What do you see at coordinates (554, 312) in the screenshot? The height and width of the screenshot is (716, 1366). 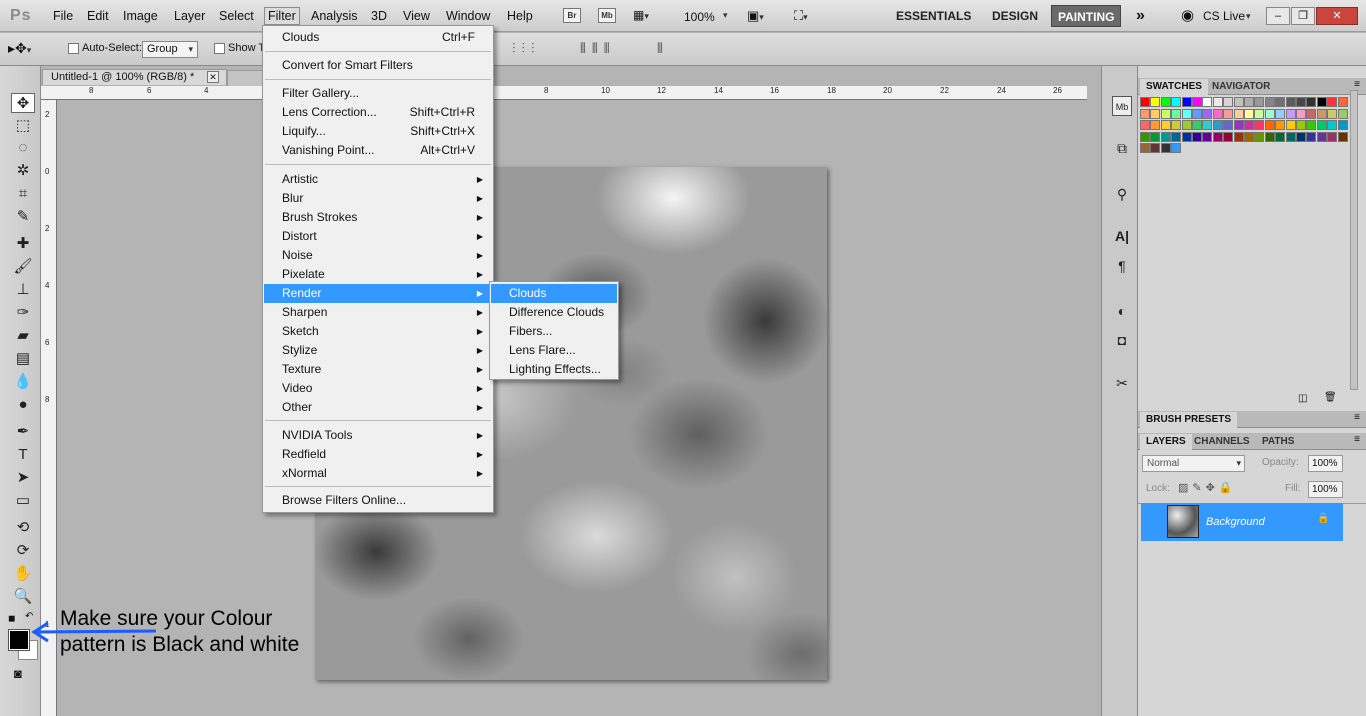 I see `render-item-difference-clouds: Difference Clouds` at bounding box center [554, 312].